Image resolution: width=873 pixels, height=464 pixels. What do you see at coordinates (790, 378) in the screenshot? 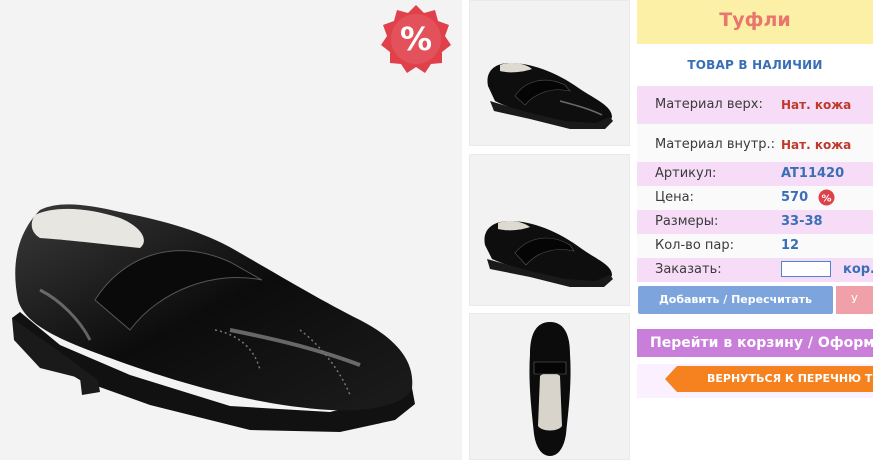
I see `back-to-list-label: ВЕРНУТЬСЯ К ПЕРЕЧНЮ ТОВАРОВ` at bounding box center [790, 378].